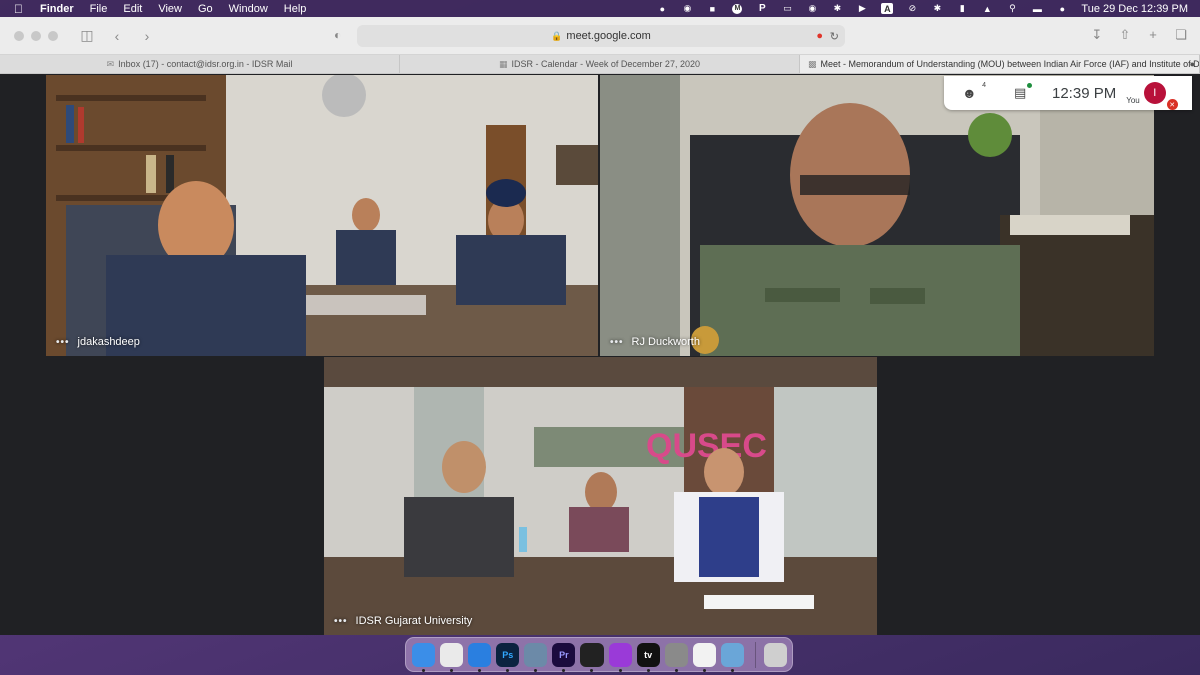 The width and height of the screenshot is (1200, 675). What do you see at coordinates (837, 8) in the screenshot?
I see `bluetooth-icon: ✱` at bounding box center [837, 8].